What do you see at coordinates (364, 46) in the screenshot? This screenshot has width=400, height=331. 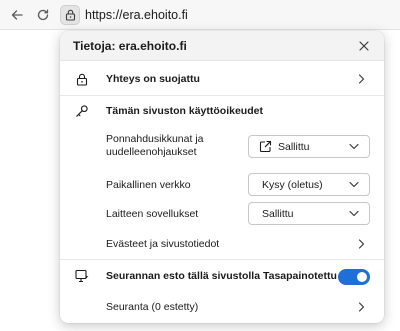 I see `close-icon` at bounding box center [364, 46].